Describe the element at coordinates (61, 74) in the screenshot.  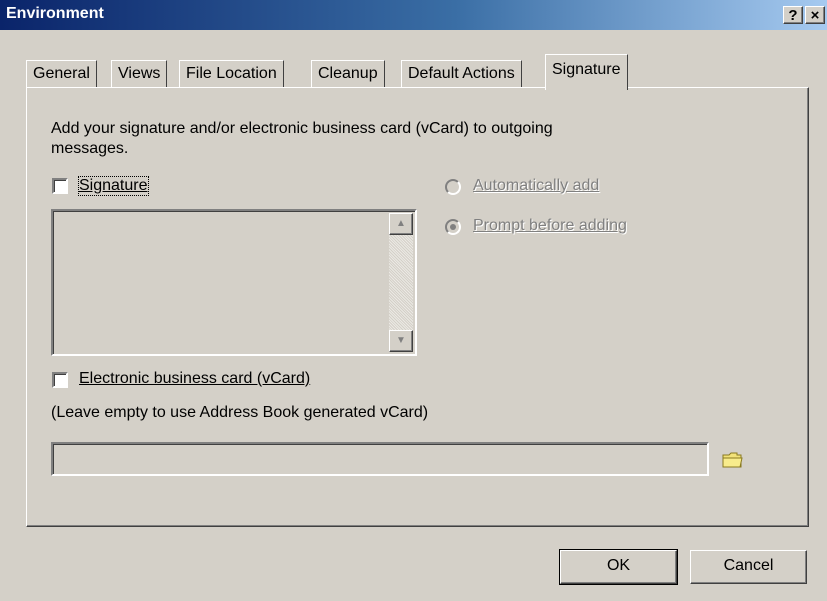
I see `tab-general: General` at that location.